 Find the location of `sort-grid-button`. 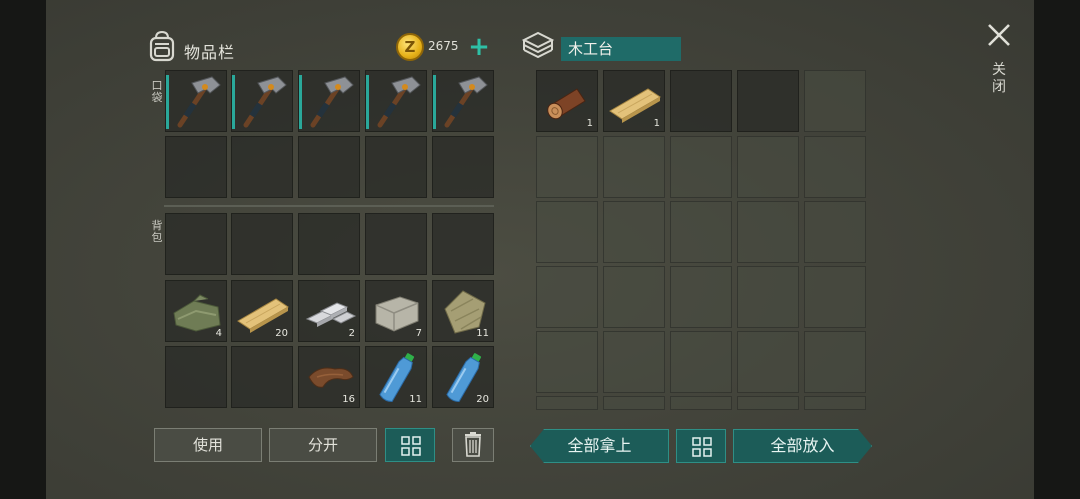

sort-grid-button is located at coordinates (410, 445).